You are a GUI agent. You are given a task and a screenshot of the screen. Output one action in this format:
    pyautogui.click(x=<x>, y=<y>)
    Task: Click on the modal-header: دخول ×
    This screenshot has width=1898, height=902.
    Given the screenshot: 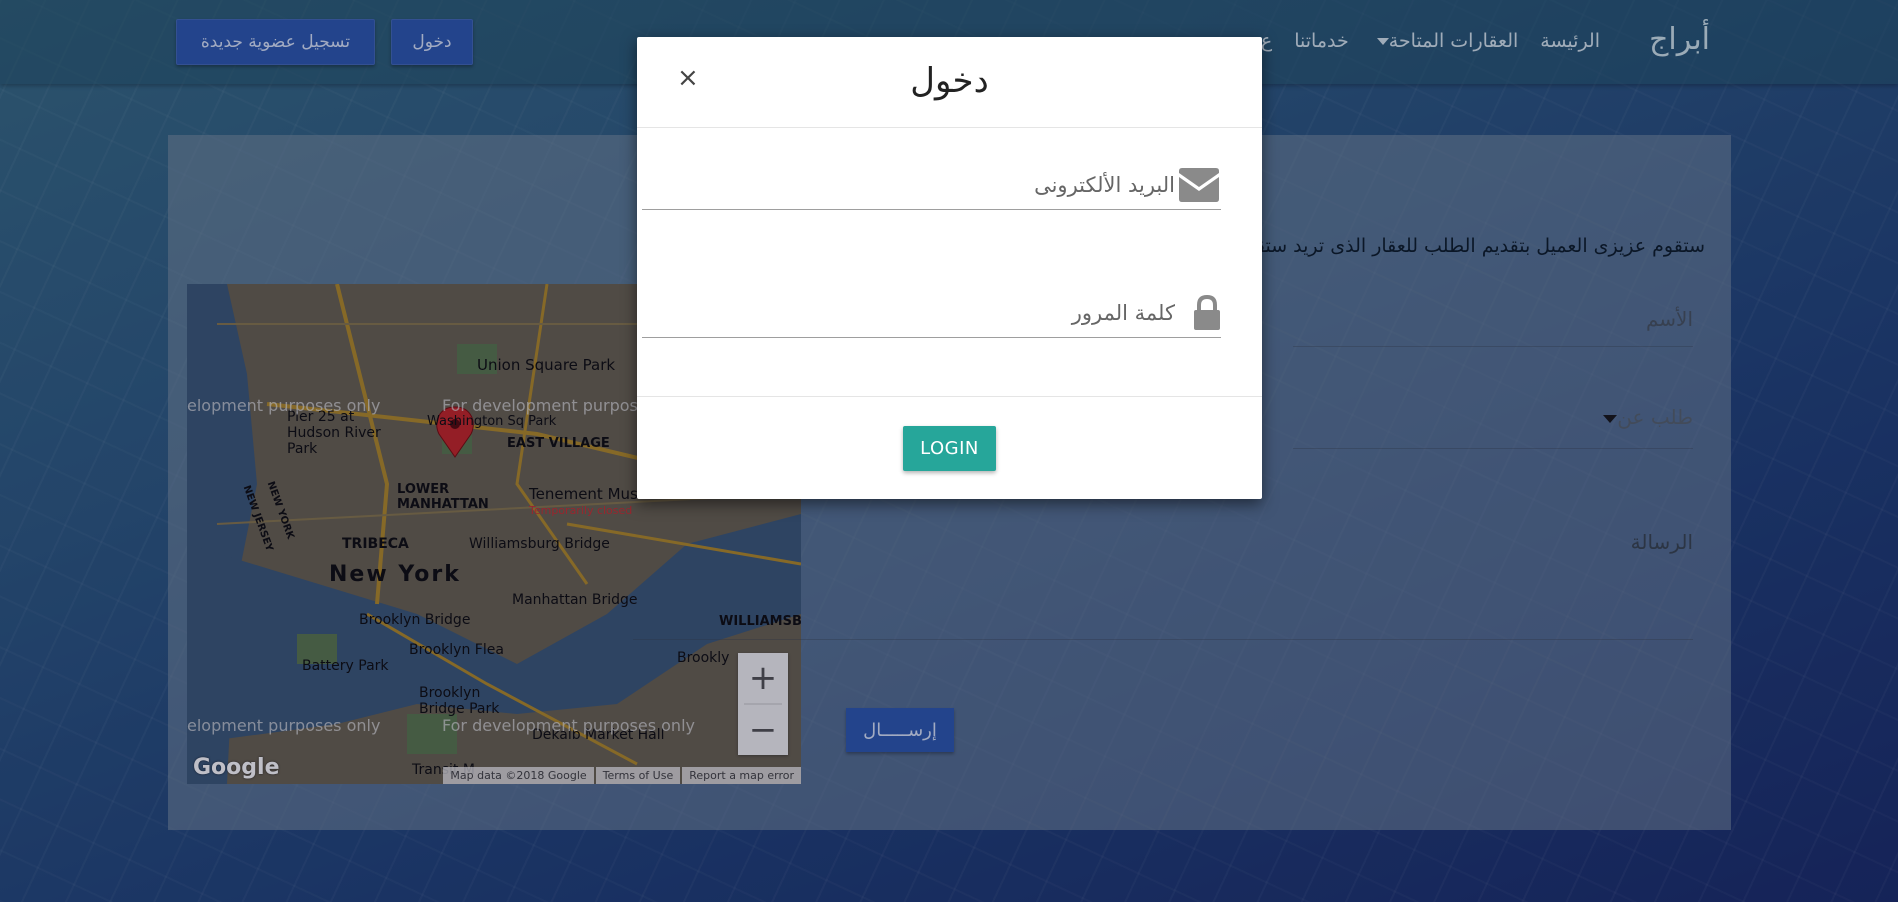 What is the action you would take?
    pyautogui.click(x=949, y=82)
    